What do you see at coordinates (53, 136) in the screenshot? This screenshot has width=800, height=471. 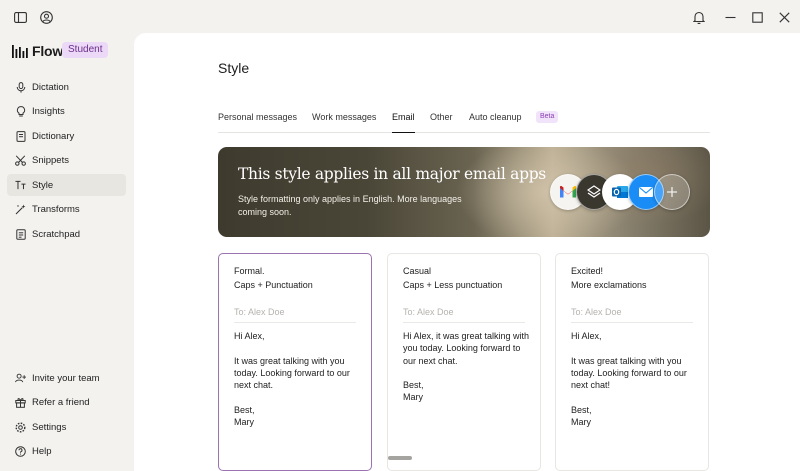 I see `sidebar-item-label: Dictionary` at bounding box center [53, 136].